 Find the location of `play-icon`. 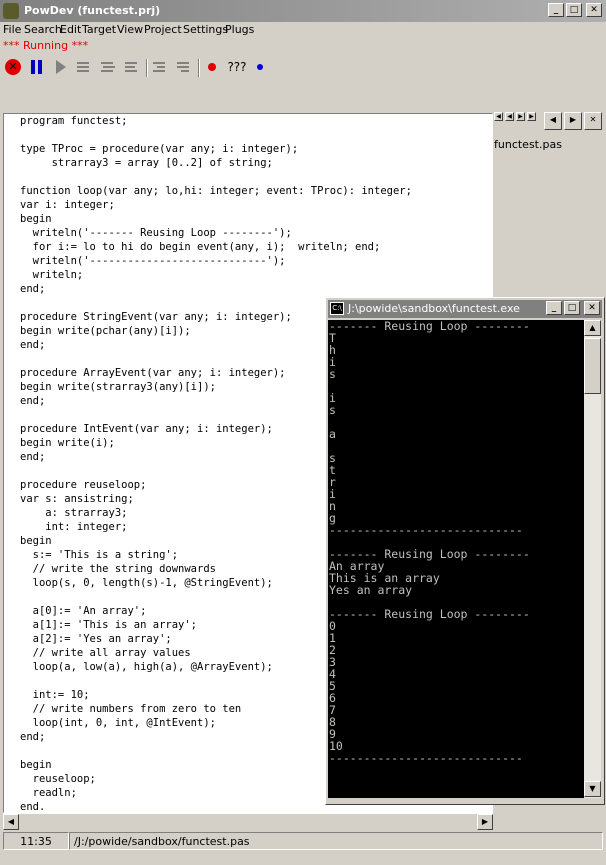

play-icon is located at coordinates (61, 67).